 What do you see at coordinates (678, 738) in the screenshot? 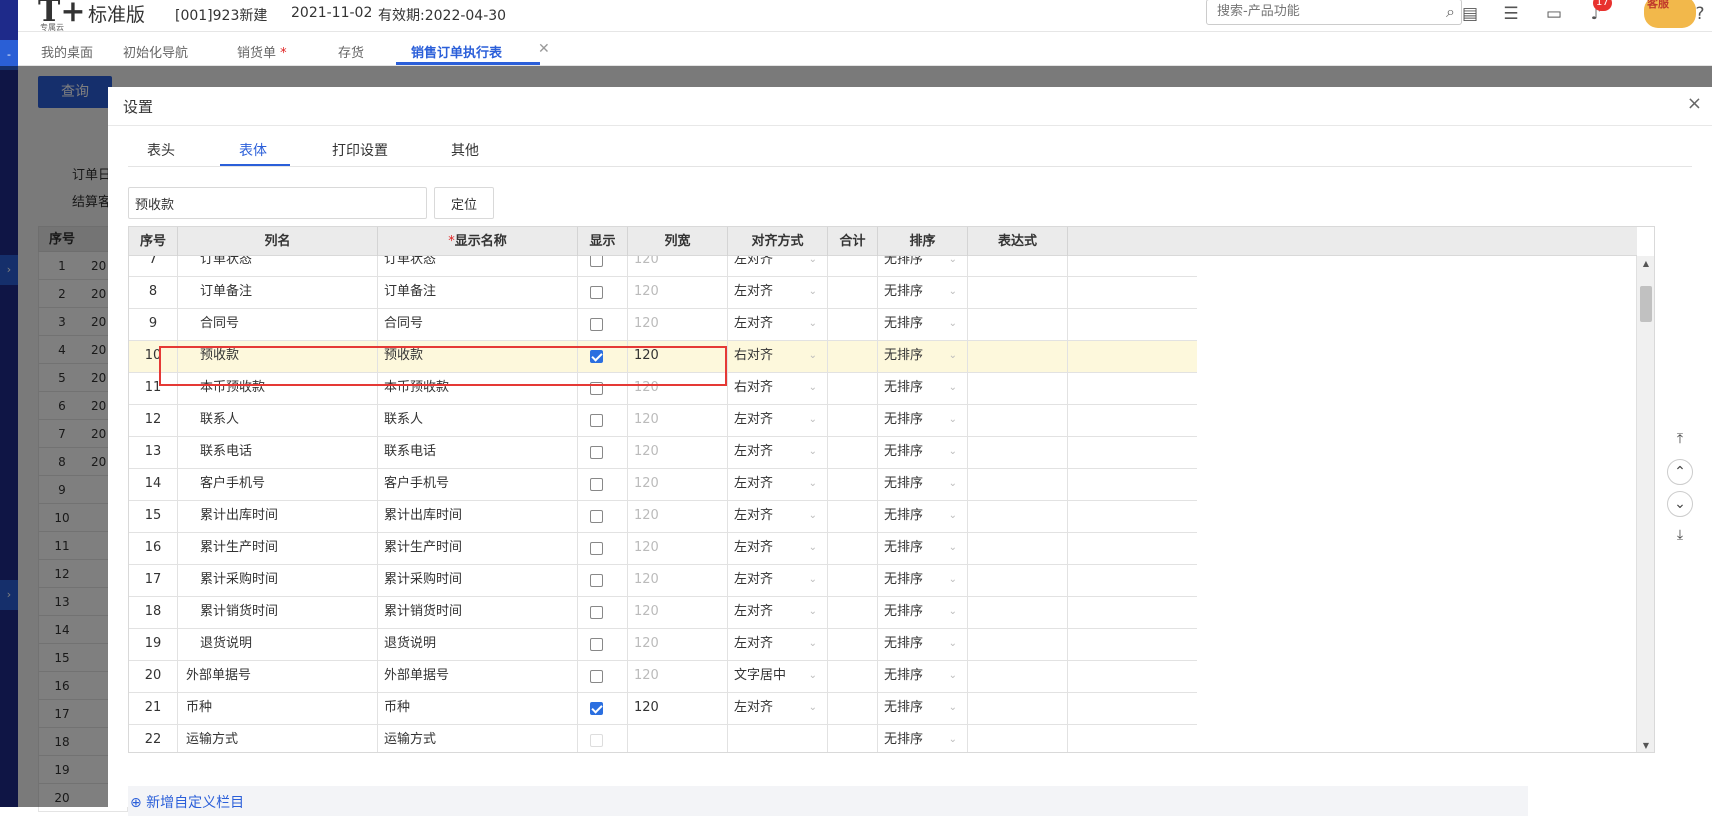
I see `cell-width` at bounding box center [678, 738].